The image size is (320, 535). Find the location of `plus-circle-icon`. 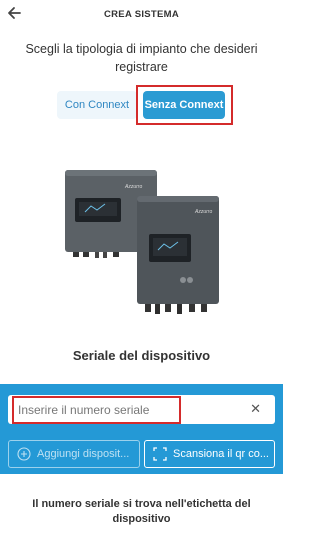

plus-circle-icon is located at coordinates (24, 454).